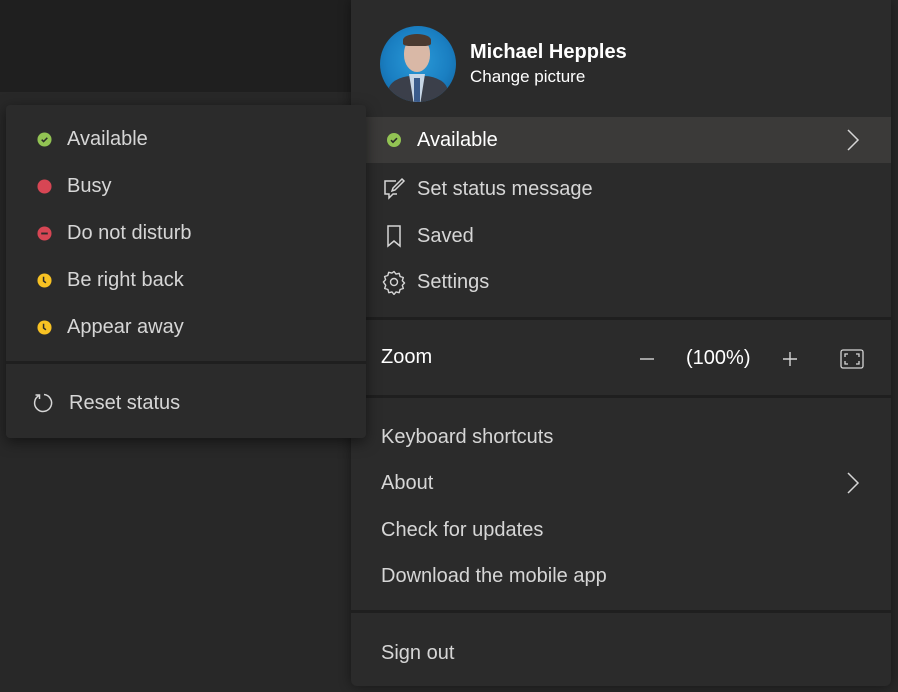  What do you see at coordinates (43, 403) in the screenshot?
I see `reset-icon` at bounding box center [43, 403].